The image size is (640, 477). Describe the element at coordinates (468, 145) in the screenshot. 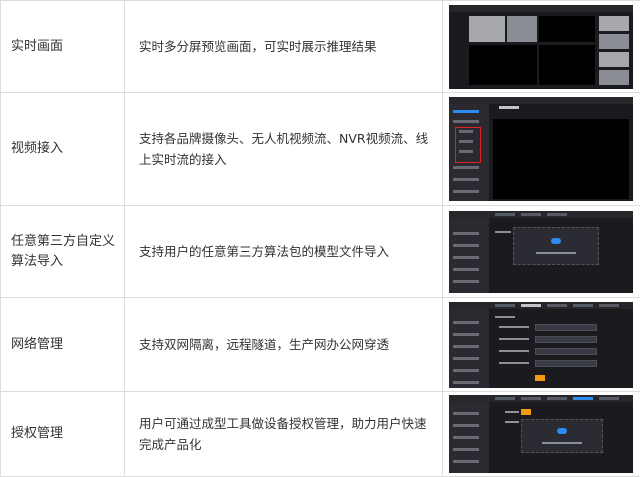

I see `highlight-box` at that location.